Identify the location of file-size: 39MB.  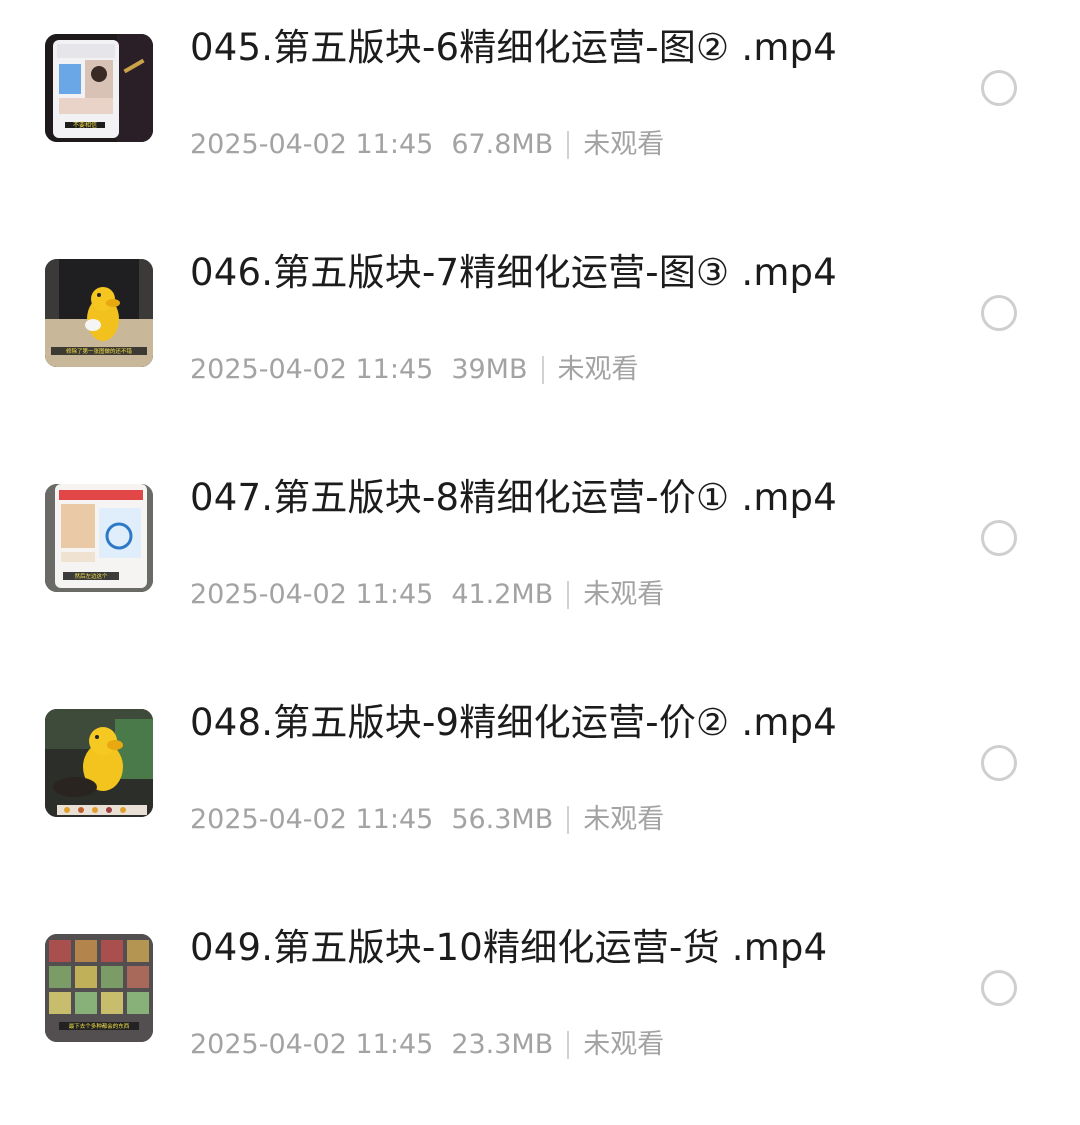
(489, 369).